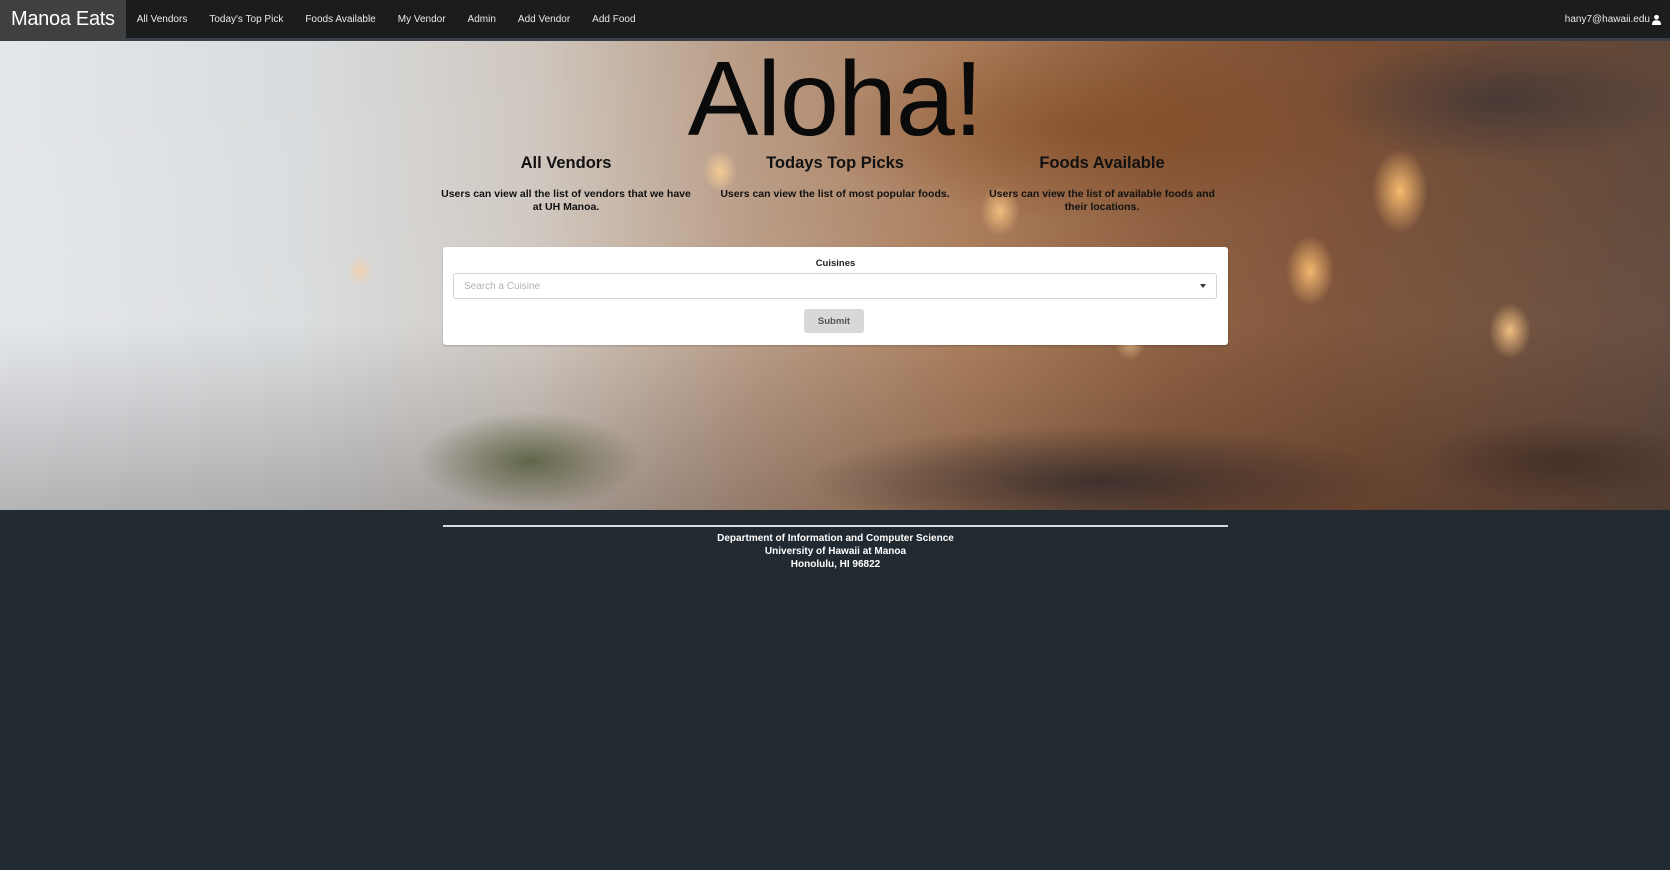 The width and height of the screenshot is (1670, 870). Describe the element at coordinates (1102, 163) in the screenshot. I see `feature-heading: Foods Available` at that location.